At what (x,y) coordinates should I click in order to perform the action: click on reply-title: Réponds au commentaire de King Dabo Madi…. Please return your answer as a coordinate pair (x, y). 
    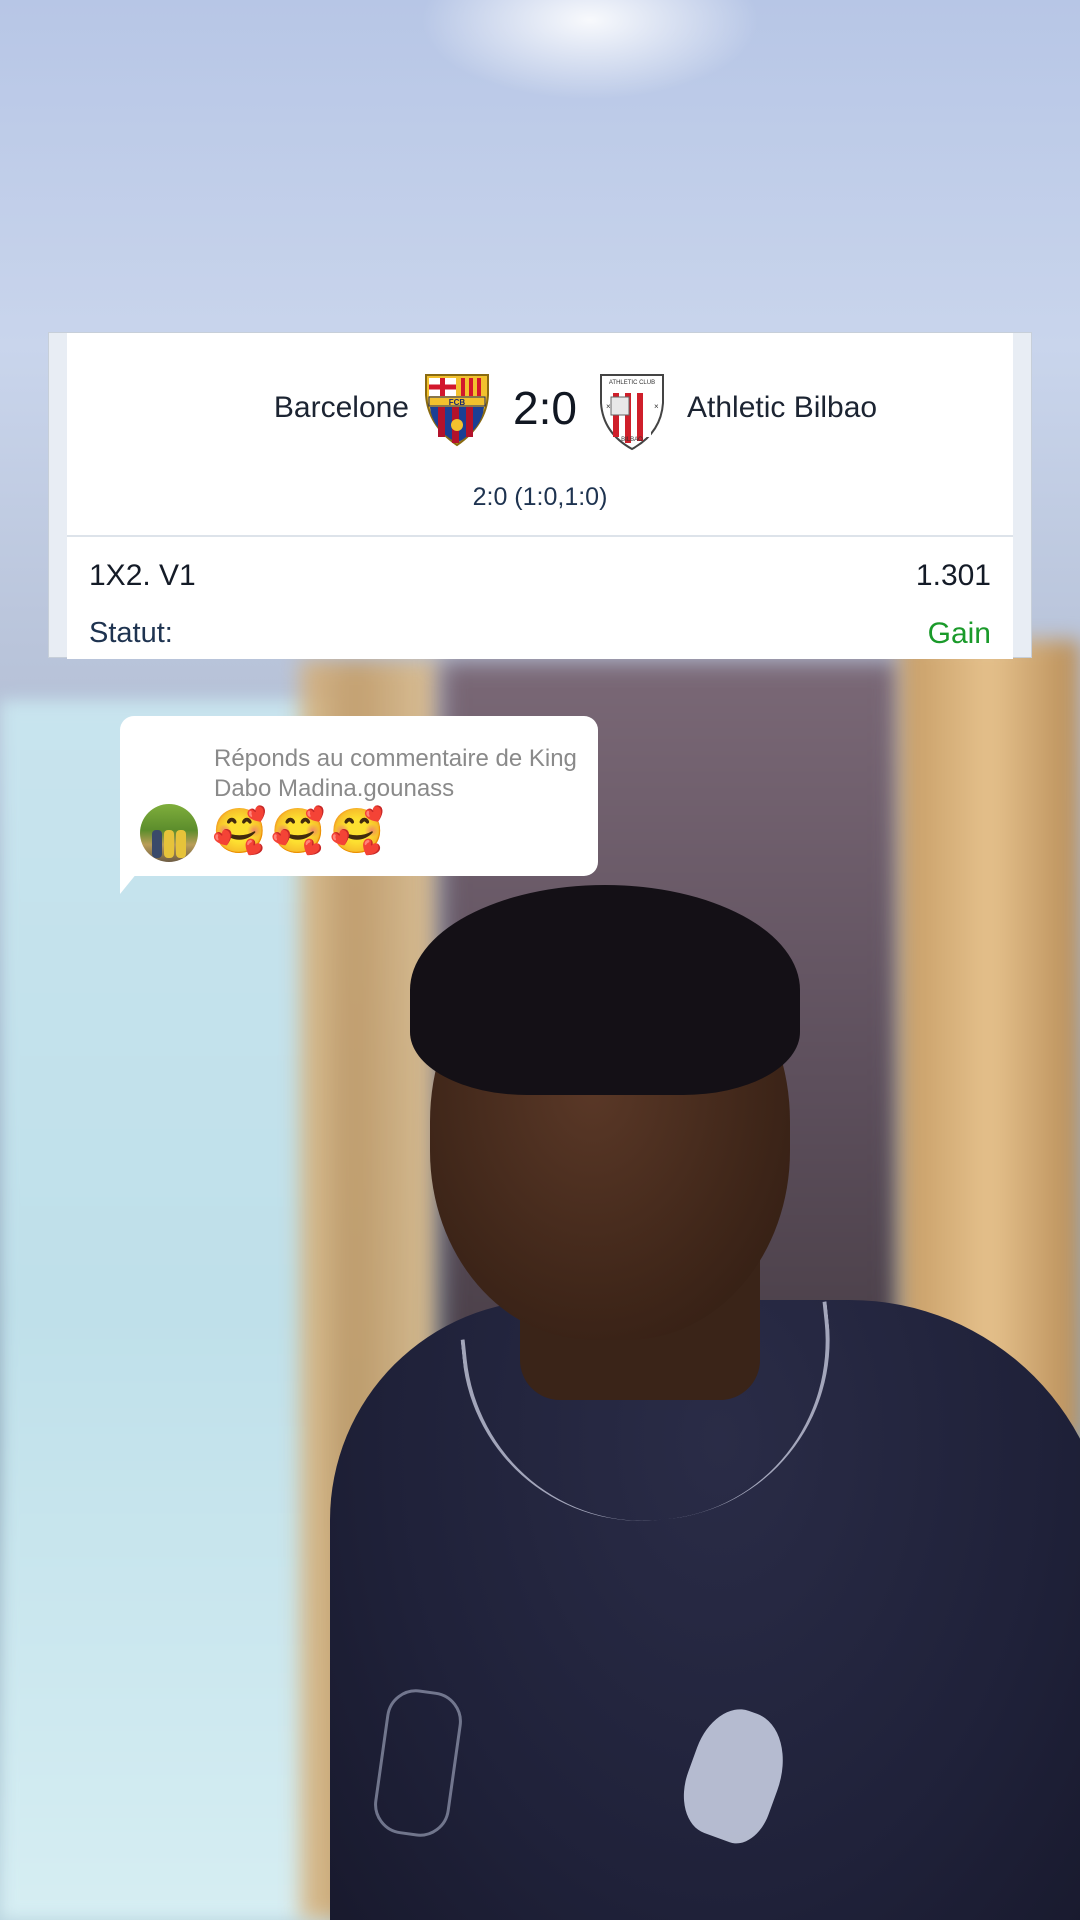
    Looking at the image, I should click on (395, 773).